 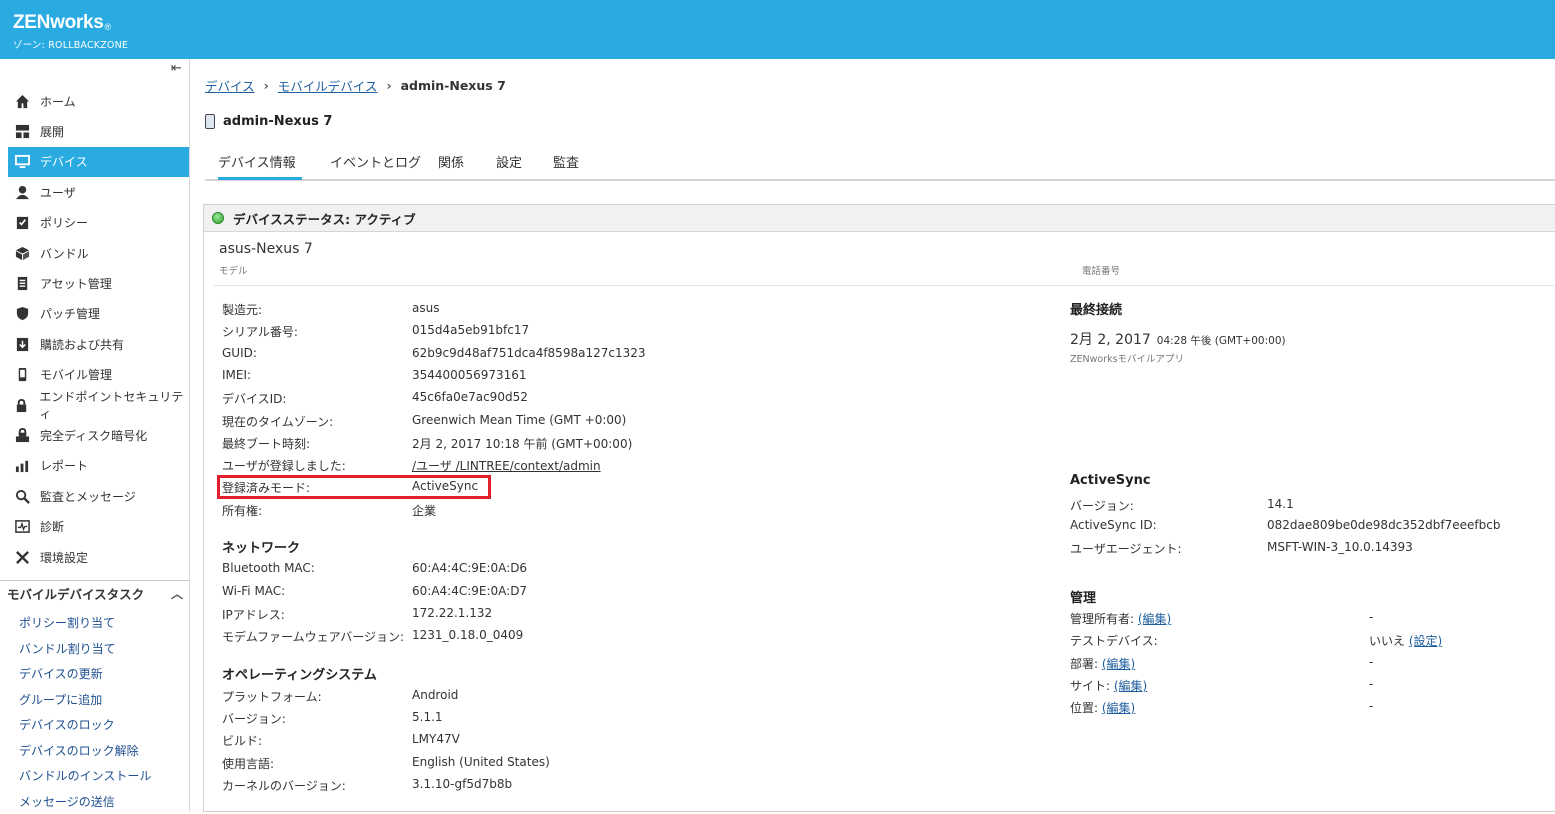 I want to click on detail-label: シリアル番号:, so click(x=260, y=331).